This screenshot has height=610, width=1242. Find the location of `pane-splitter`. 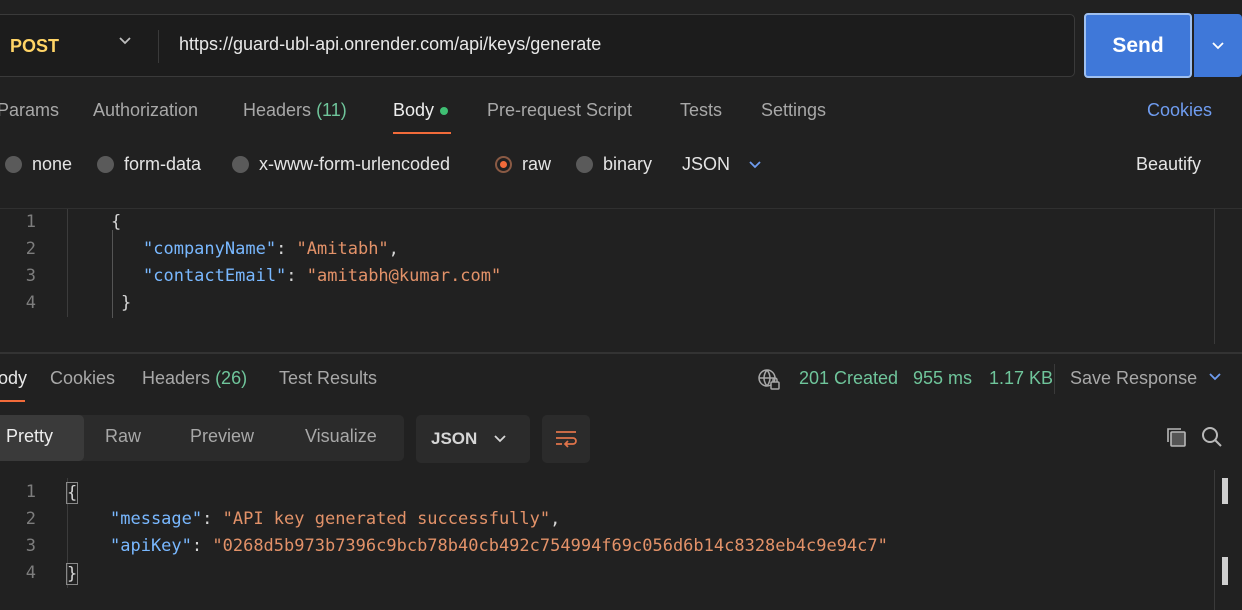

pane-splitter is located at coordinates (621, 353).